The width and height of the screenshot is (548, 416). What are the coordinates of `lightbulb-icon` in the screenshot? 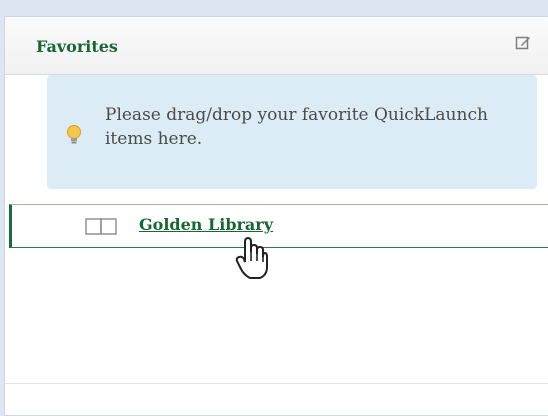 It's located at (74, 136).